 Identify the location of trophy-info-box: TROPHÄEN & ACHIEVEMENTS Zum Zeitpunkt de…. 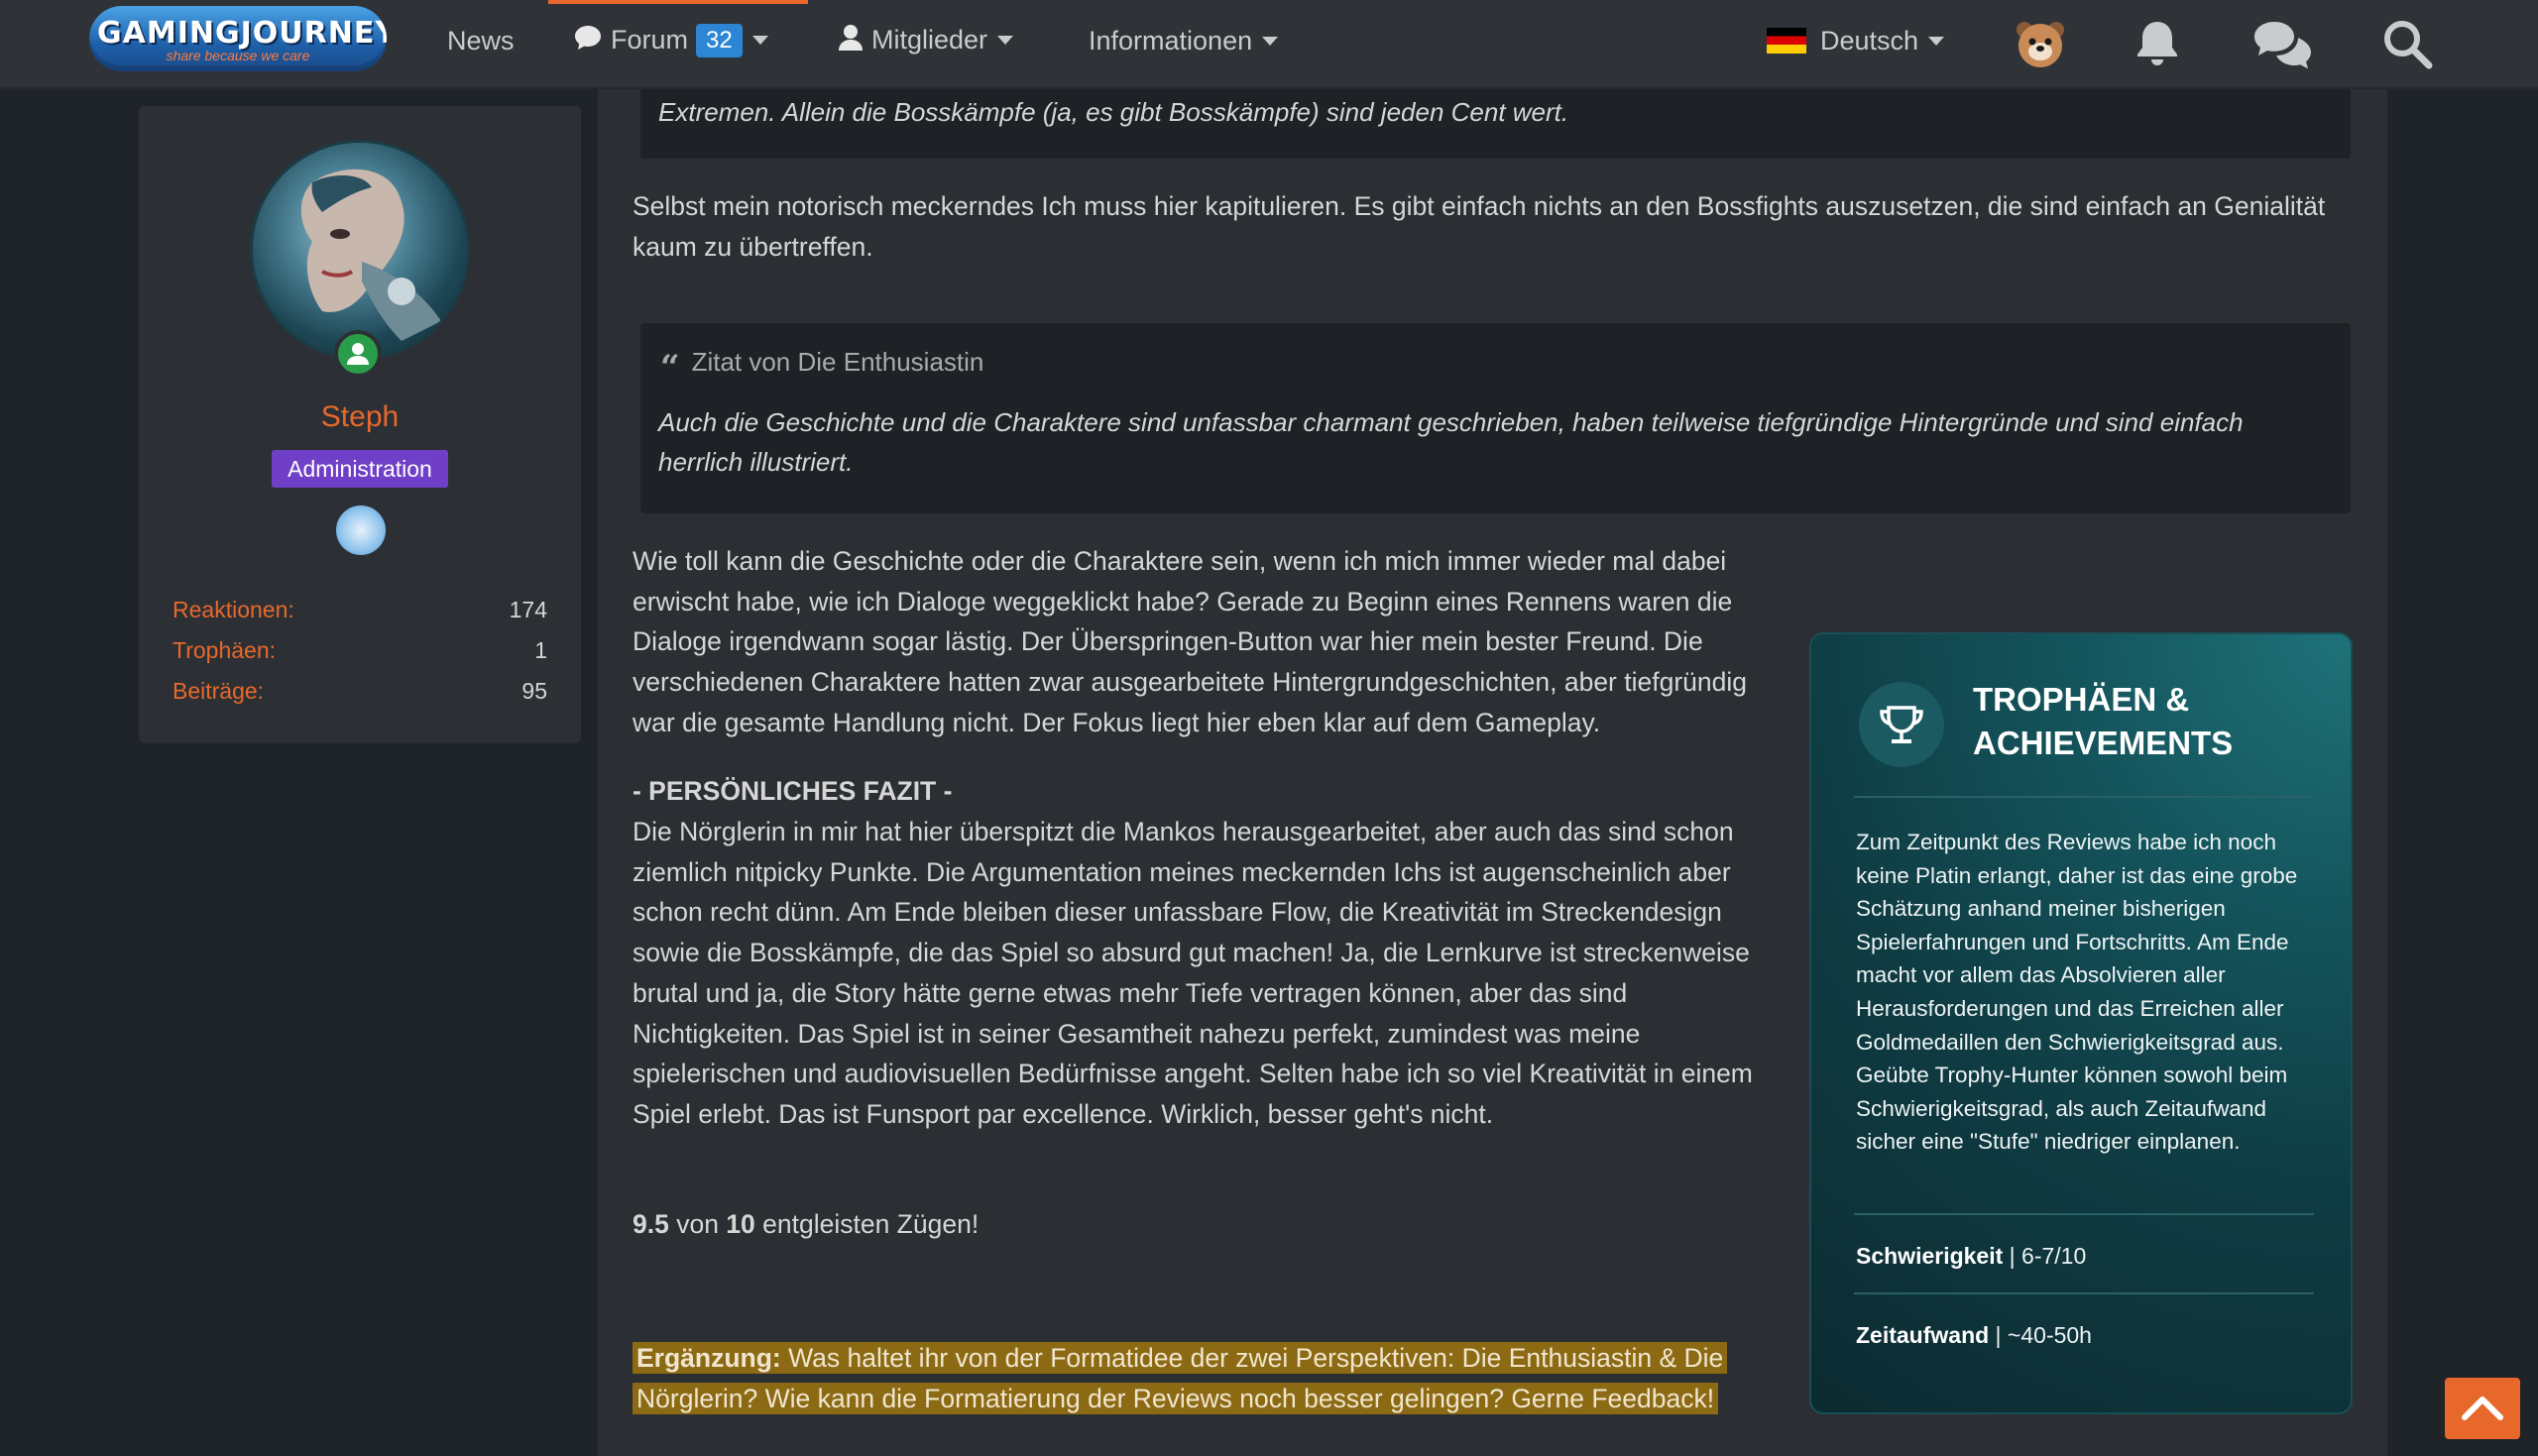
(2081, 1023).